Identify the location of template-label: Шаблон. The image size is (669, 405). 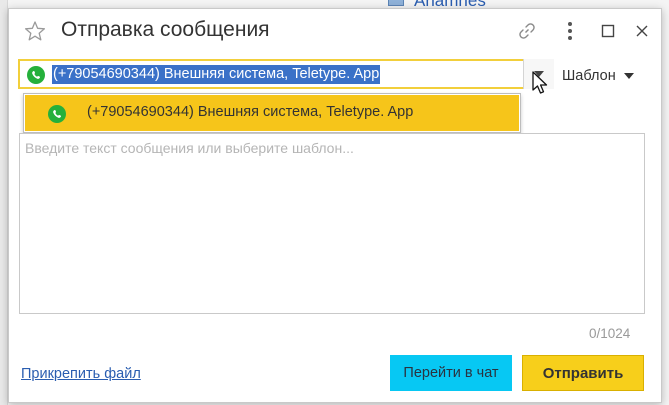
(589, 76).